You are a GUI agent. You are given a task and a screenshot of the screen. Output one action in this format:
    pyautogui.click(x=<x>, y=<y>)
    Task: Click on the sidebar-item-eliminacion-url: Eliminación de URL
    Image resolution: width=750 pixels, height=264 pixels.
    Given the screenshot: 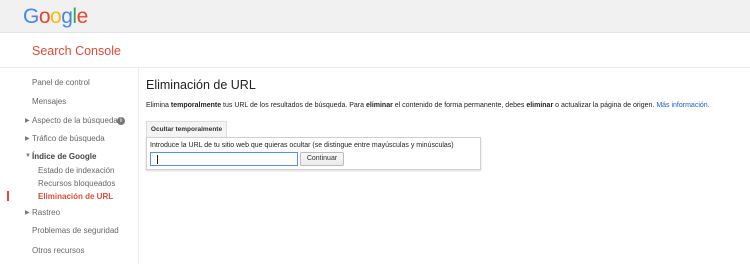 What is the action you would take?
    pyautogui.click(x=75, y=196)
    